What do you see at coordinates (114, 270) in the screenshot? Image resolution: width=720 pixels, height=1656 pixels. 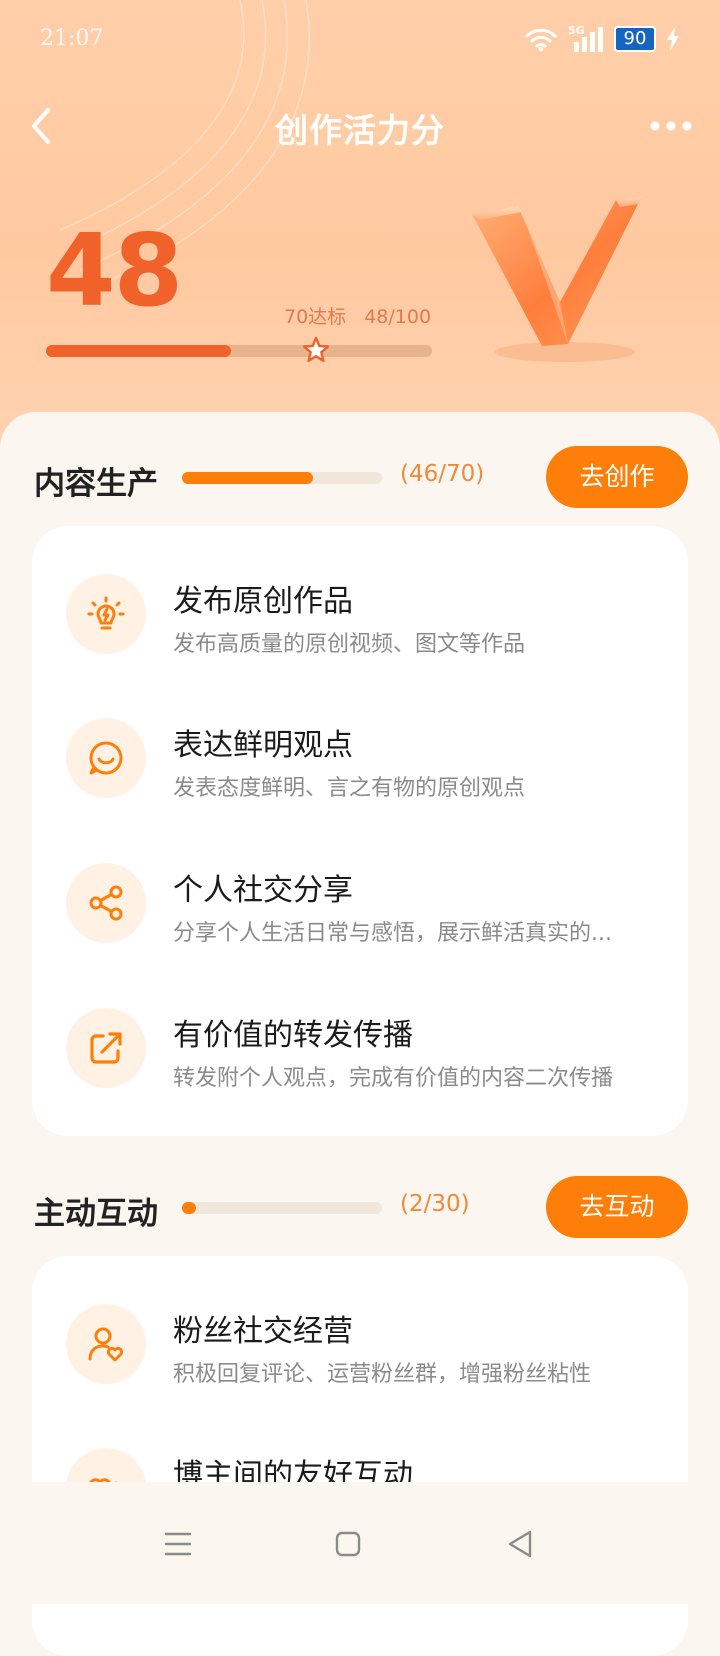 I see `score-value: 48` at bounding box center [114, 270].